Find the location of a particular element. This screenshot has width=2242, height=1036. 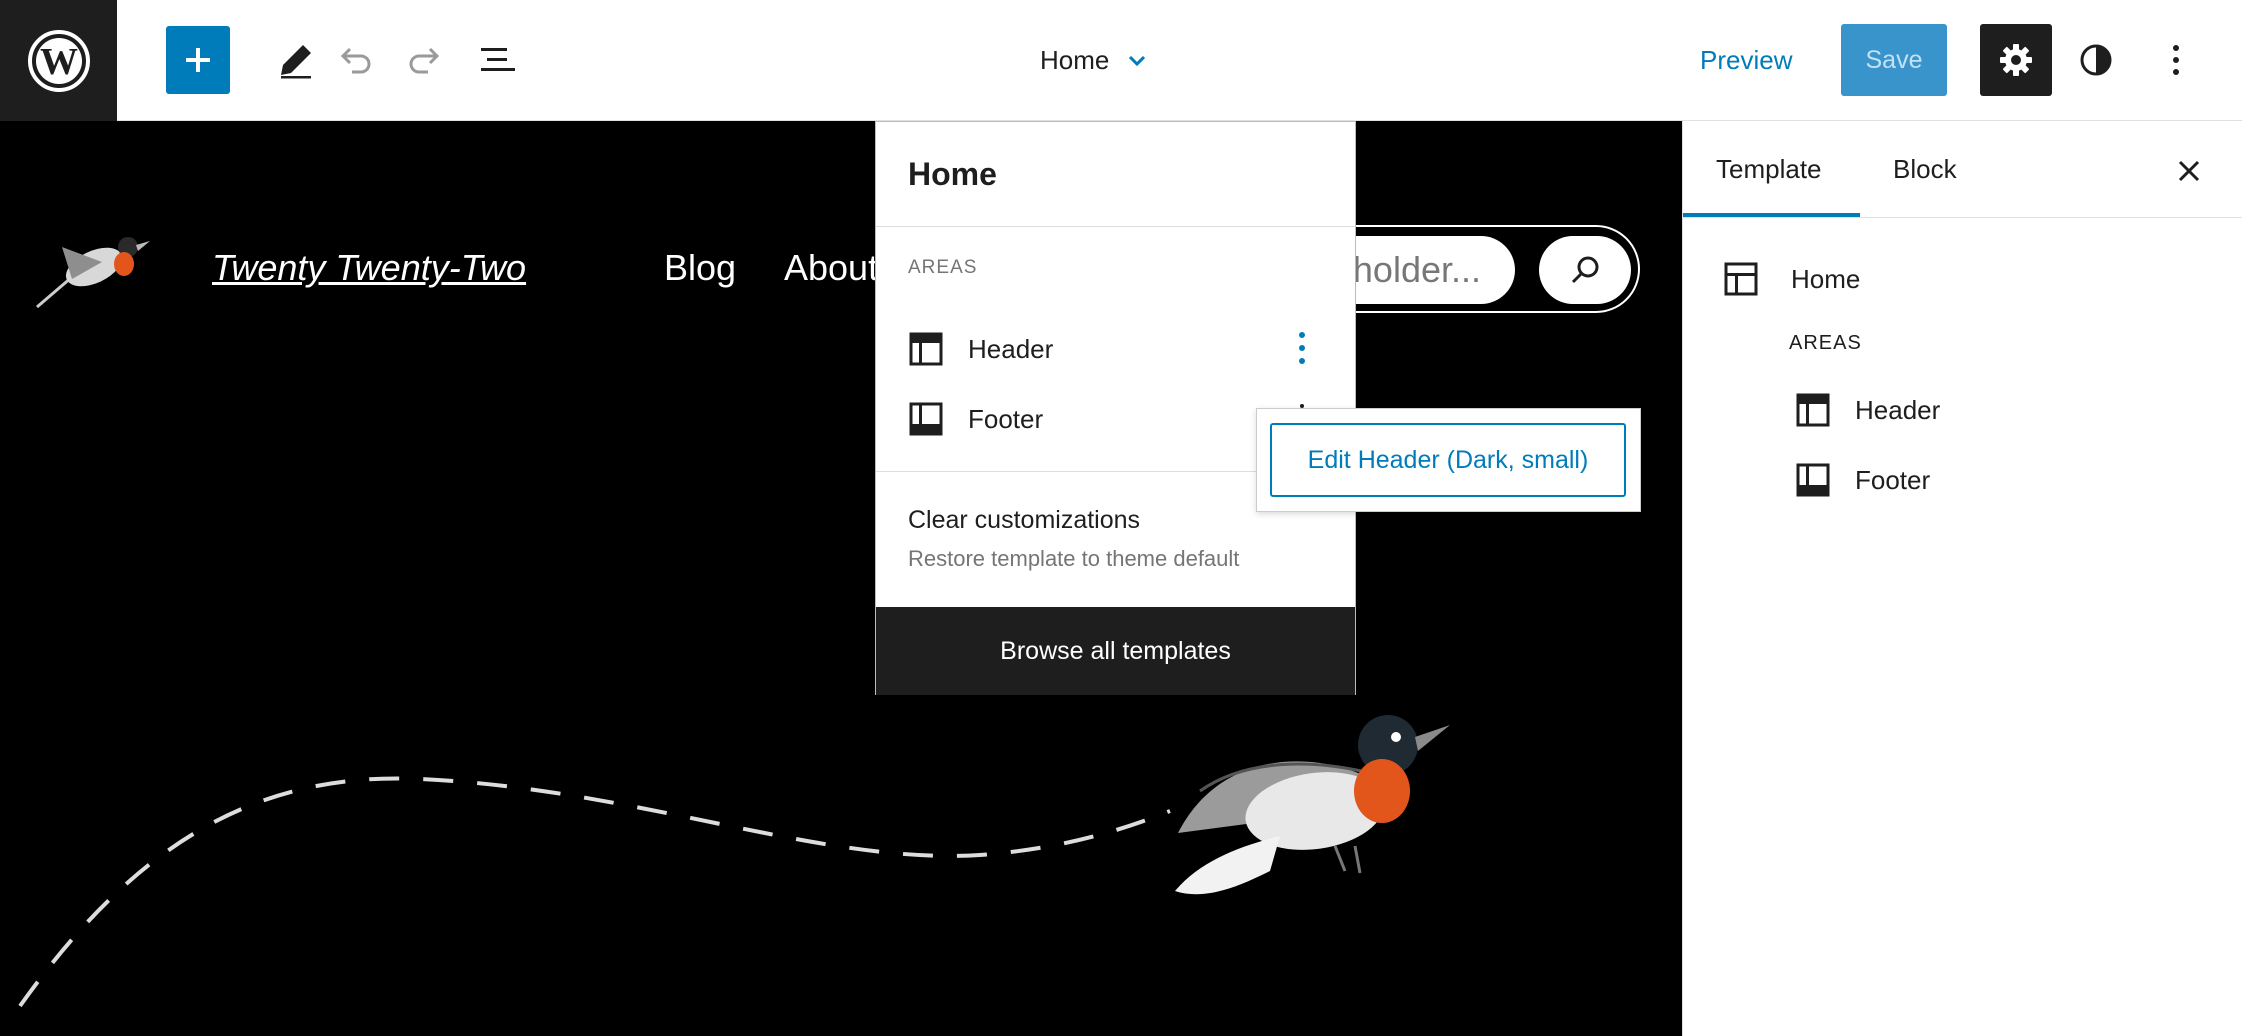

chevron-down-icon is located at coordinates (1137, 61).